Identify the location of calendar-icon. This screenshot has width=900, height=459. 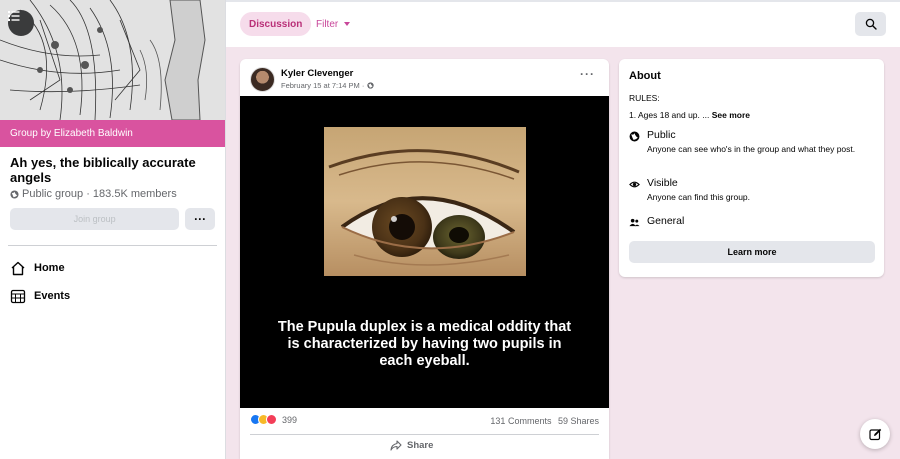
(18, 296).